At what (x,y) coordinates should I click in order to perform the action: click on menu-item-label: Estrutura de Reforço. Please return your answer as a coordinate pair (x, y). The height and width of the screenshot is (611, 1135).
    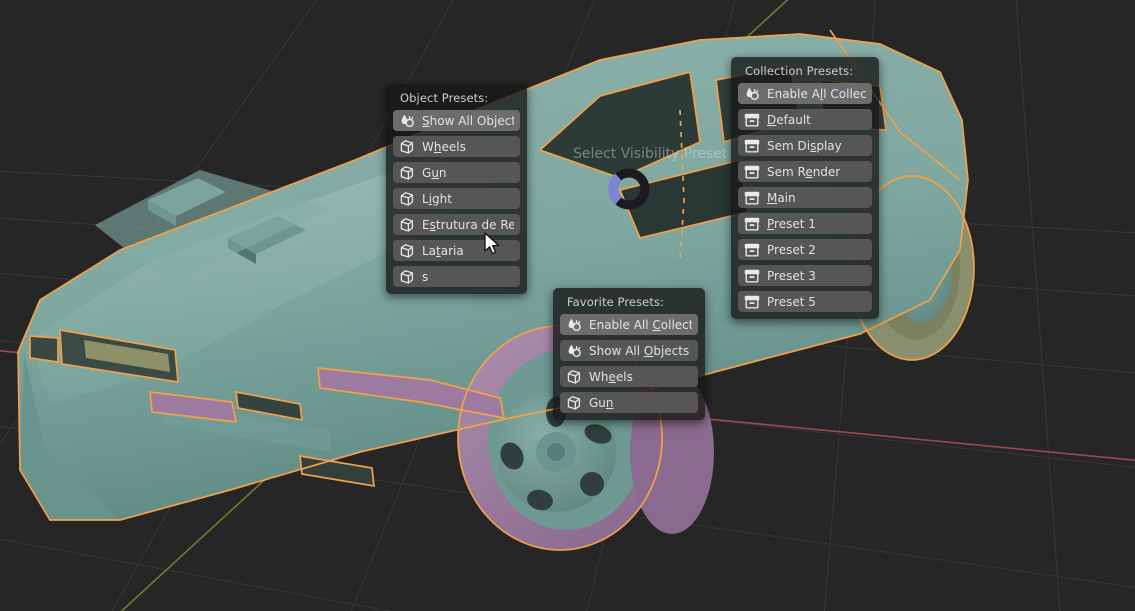
    Looking at the image, I should click on (468, 224).